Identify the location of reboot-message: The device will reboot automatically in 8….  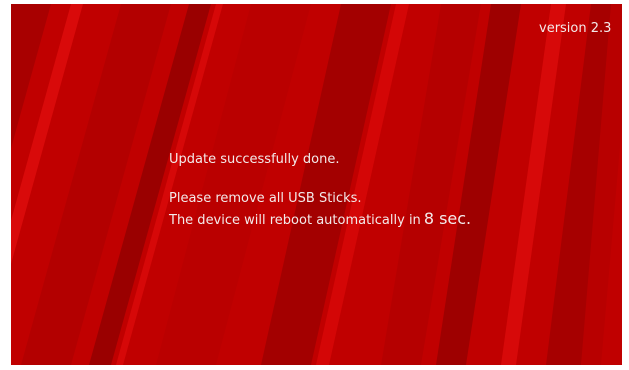
(320, 218).